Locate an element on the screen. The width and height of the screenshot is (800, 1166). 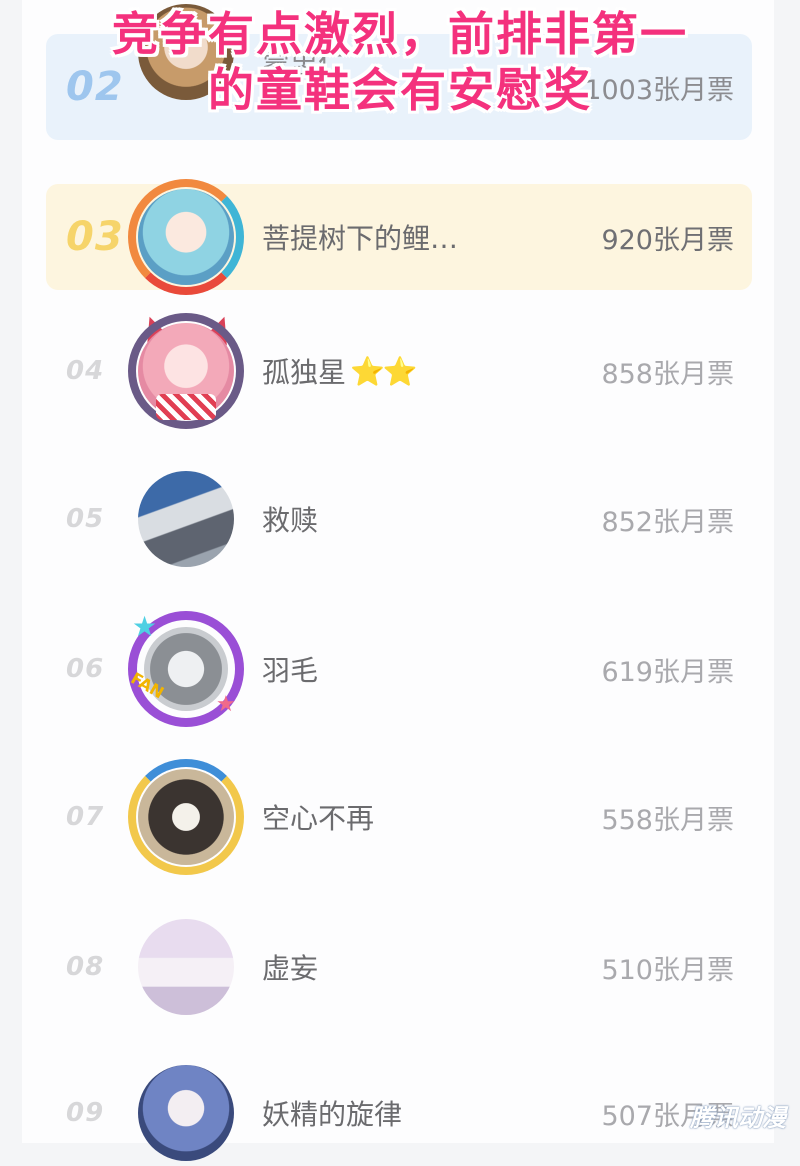
user-name: 空心不再 is located at coordinates (318, 817).